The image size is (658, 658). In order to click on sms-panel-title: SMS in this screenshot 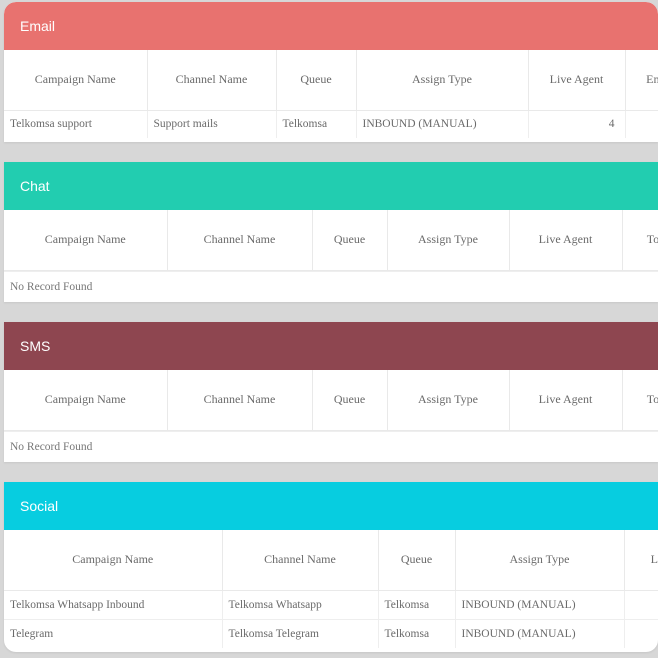, I will do `click(35, 346)`.